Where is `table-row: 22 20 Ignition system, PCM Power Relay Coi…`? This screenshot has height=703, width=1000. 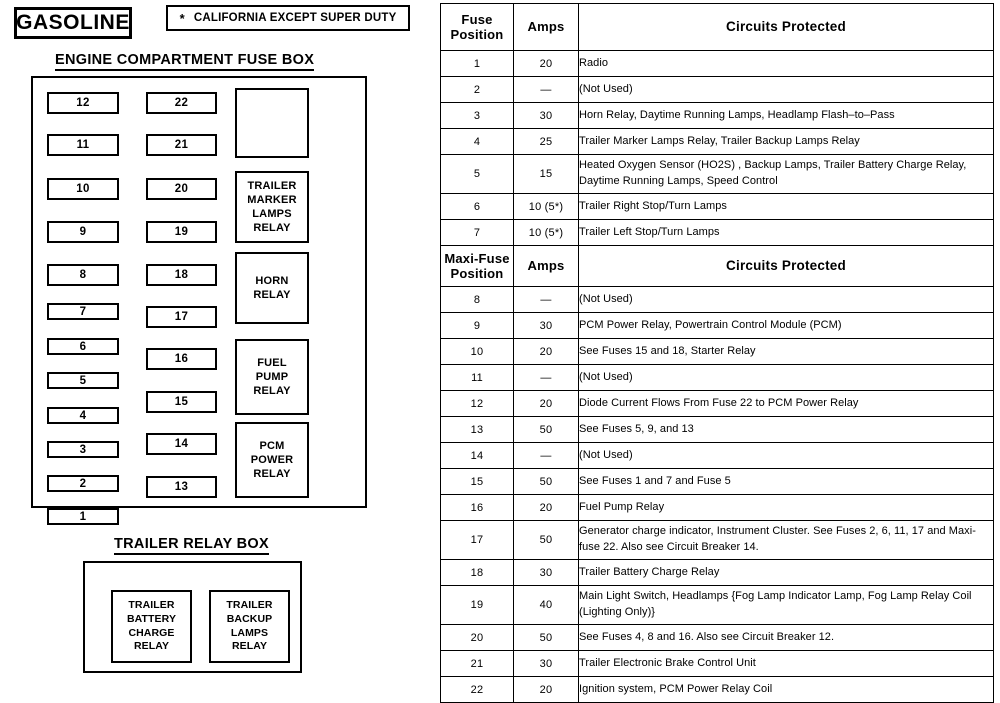
table-row: 22 20 Ignition system, PCM Power Relay Coi… is located at coordinates (717, 689).